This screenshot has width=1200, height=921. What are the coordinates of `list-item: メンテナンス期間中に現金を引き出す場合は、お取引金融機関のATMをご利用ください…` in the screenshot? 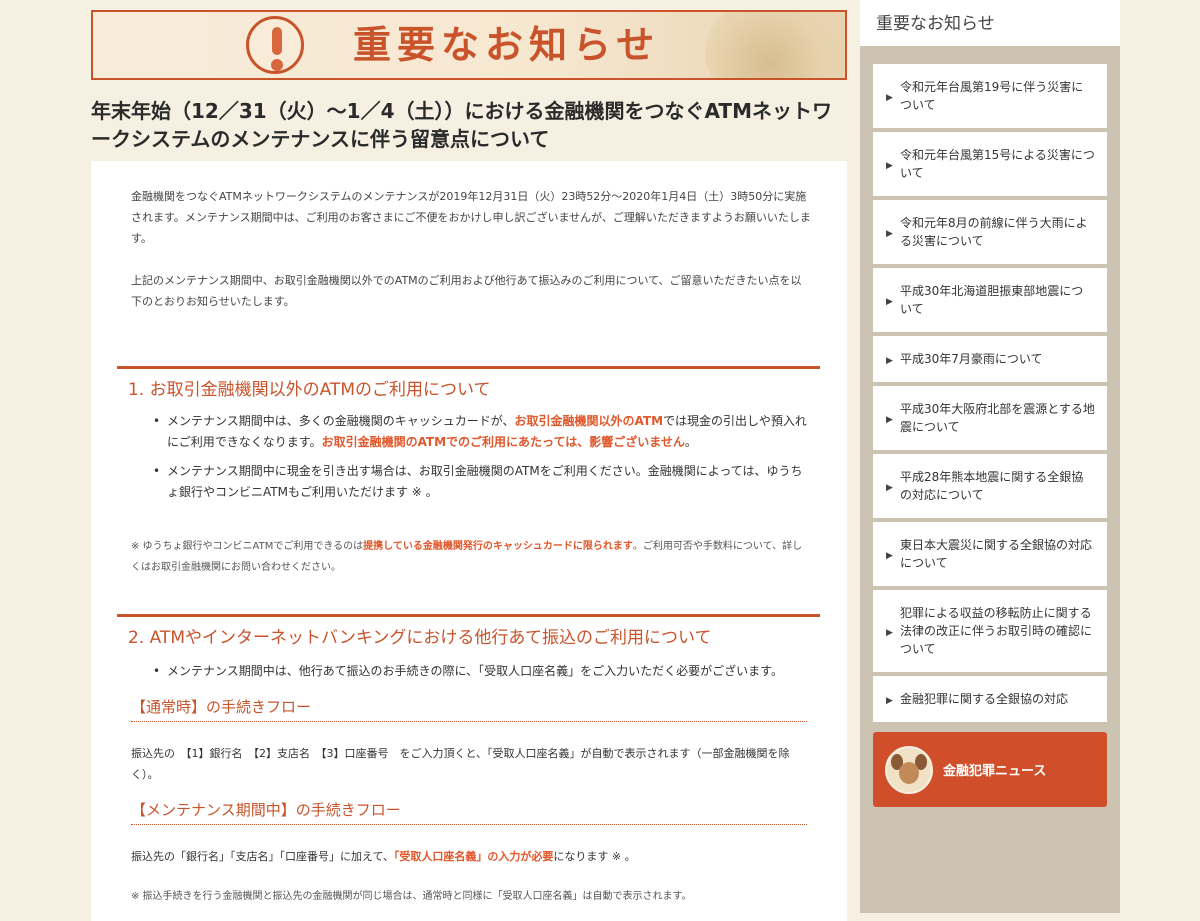 It's located at (481, 482).